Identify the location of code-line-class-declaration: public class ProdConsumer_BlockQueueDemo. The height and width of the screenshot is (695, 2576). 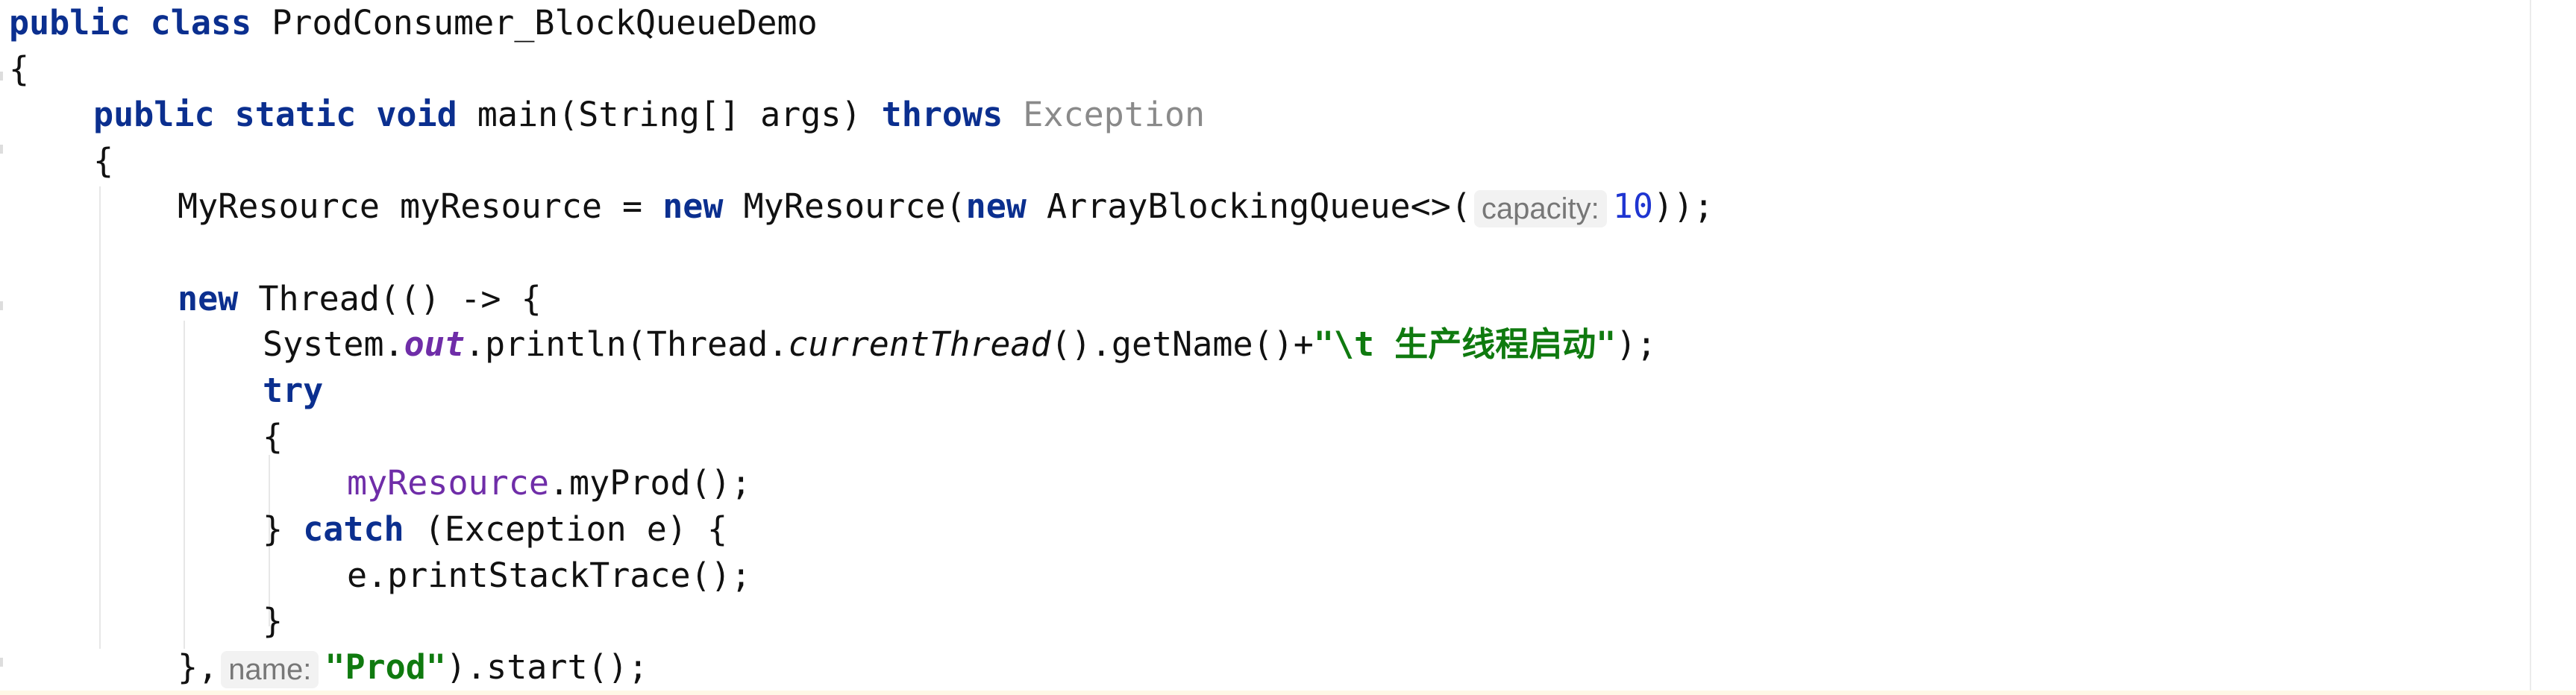
(413, 23).